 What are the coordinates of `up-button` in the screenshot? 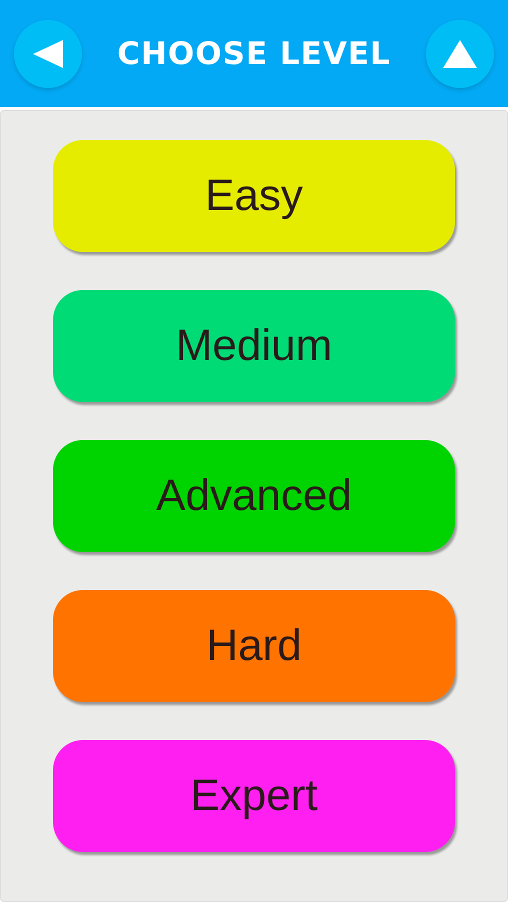 It's located at (460, 54).